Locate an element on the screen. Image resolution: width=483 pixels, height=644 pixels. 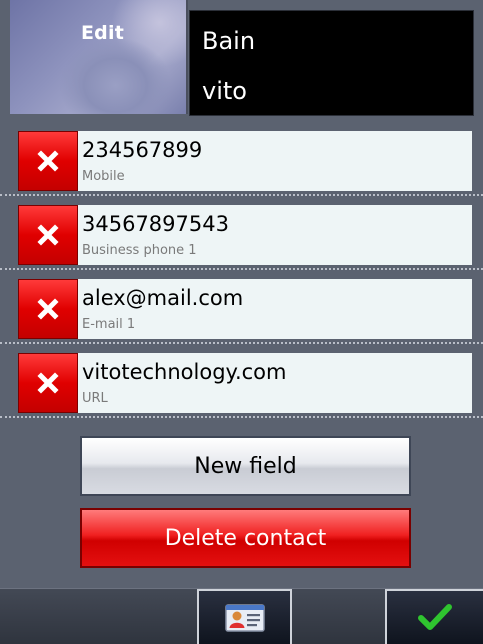
field-type-label: E-mail 1 is located at coordinates (109, 324).